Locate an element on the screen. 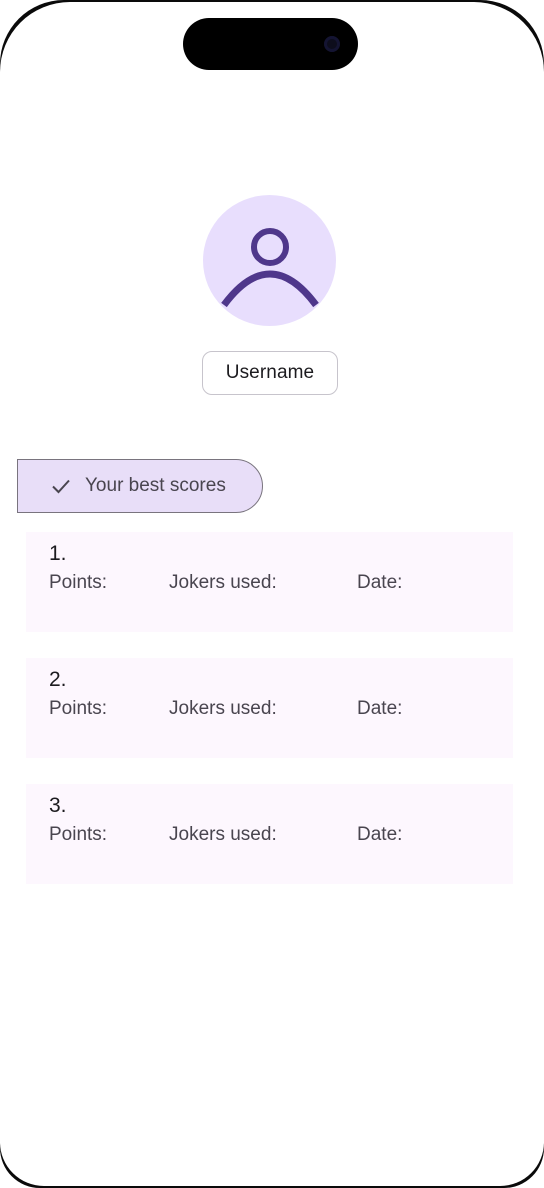  username-button: Username is located at coordinates (270, 373).